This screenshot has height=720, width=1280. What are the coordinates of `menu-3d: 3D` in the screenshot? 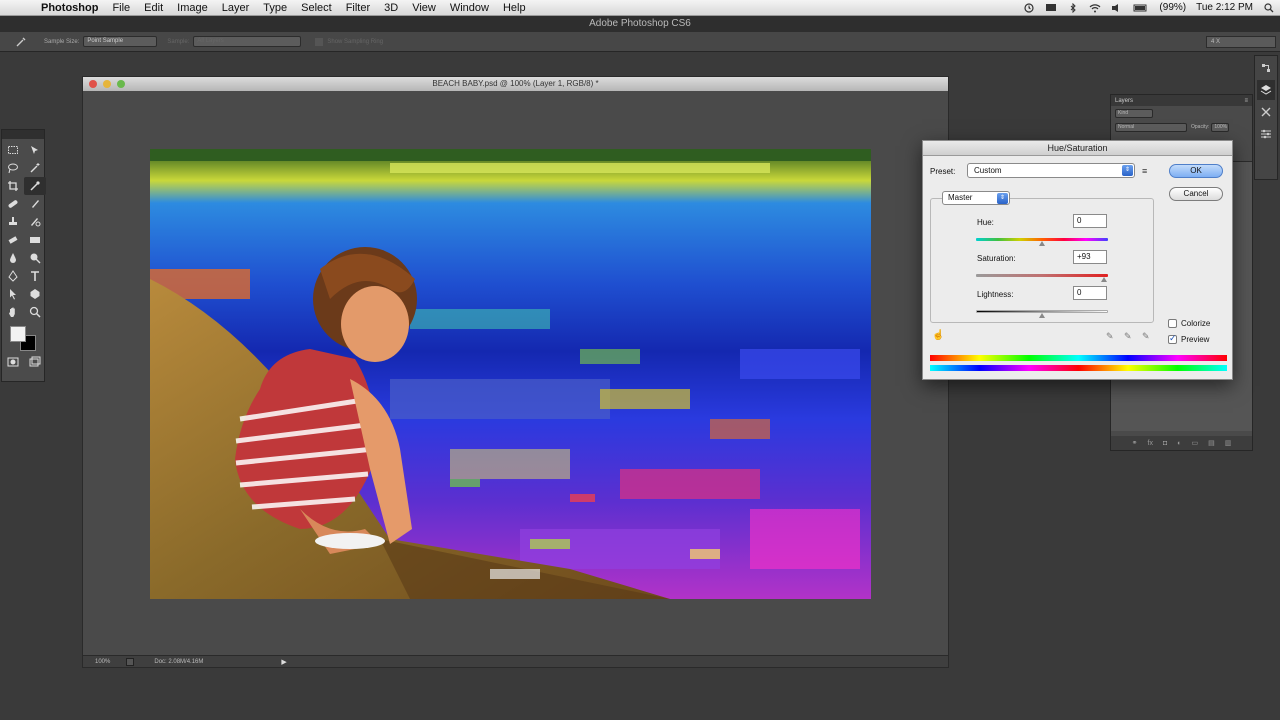 It's located at (391, 8).